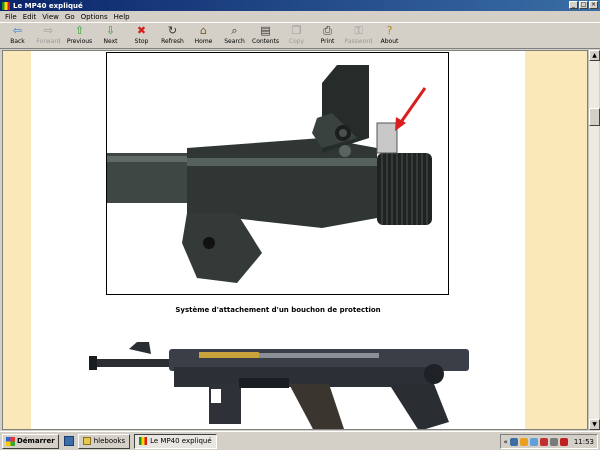 The image size is (600, 450). What do you see at coordinates (594, 55) in the screenshot?
I see `scroll-up-button: ▲` at bounding box center [594, 55].